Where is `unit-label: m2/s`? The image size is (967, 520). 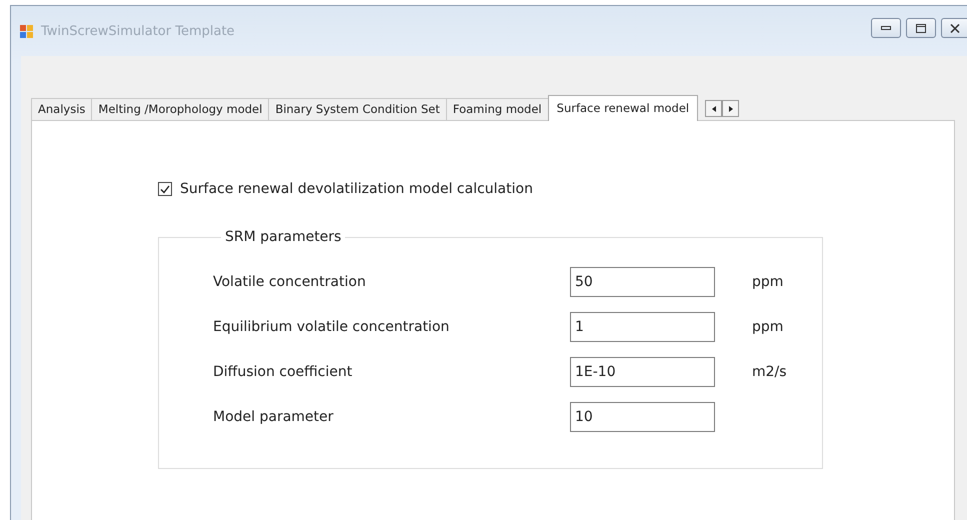
unit-label: m2/s is located at coordinates (770, 372).